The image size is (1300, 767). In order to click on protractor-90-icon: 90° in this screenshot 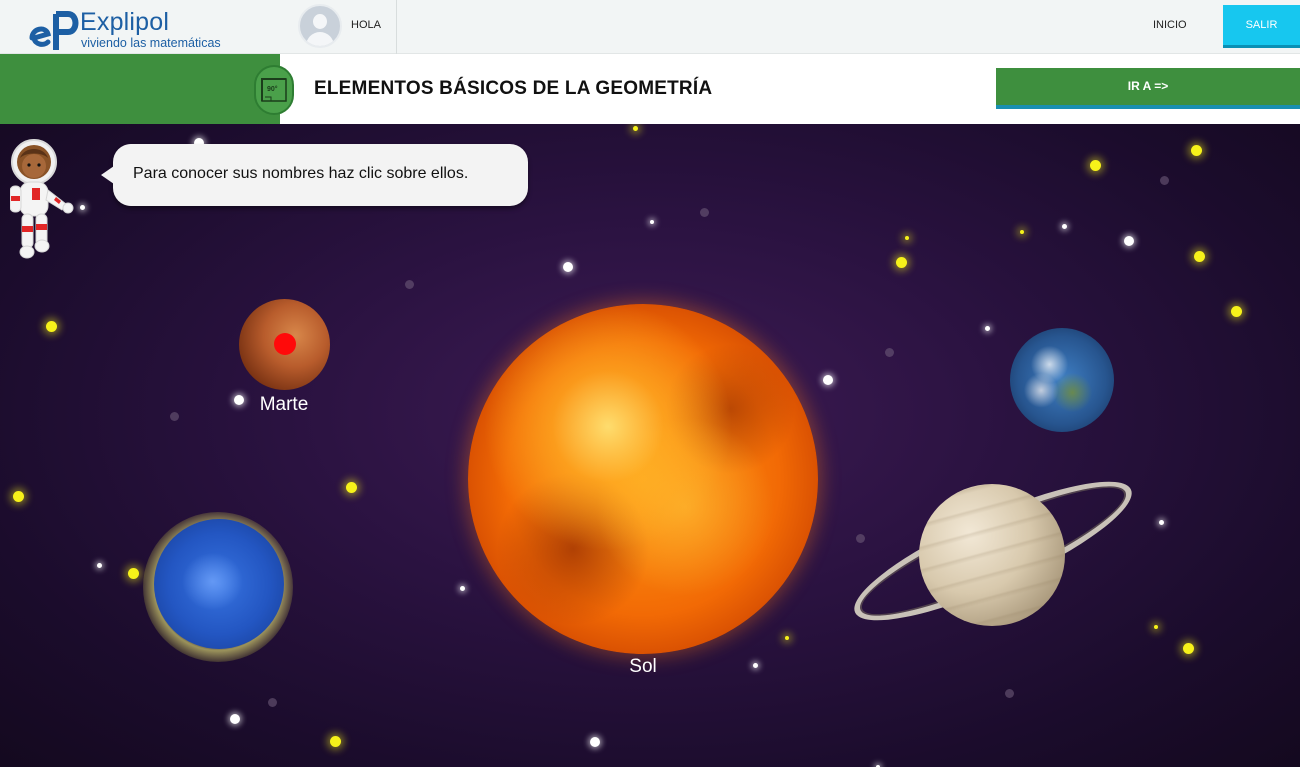, I will do `click(274, 90)`.